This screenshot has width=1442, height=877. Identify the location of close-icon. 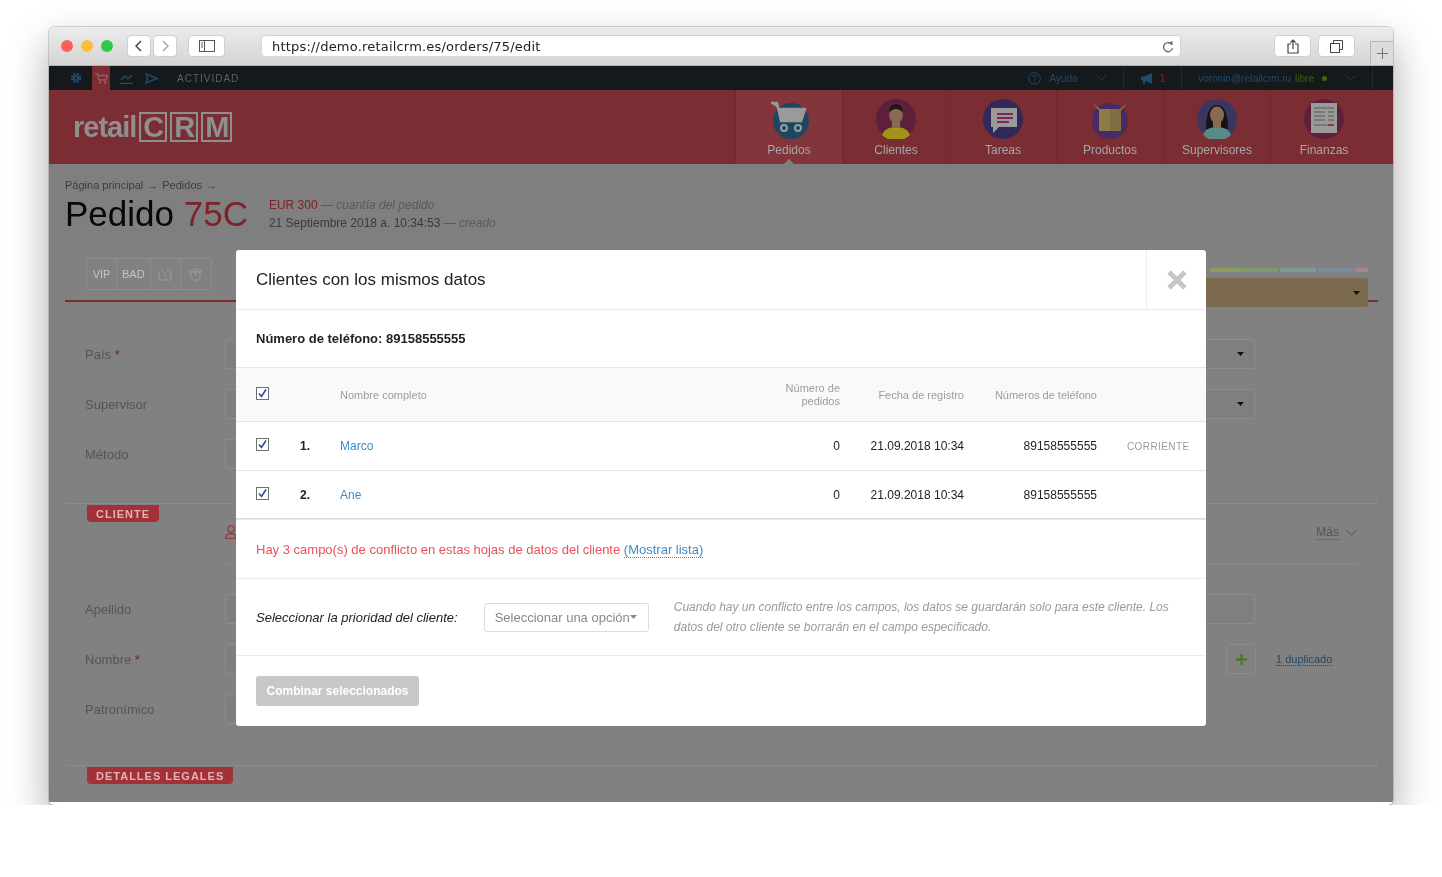
(1176, 279).